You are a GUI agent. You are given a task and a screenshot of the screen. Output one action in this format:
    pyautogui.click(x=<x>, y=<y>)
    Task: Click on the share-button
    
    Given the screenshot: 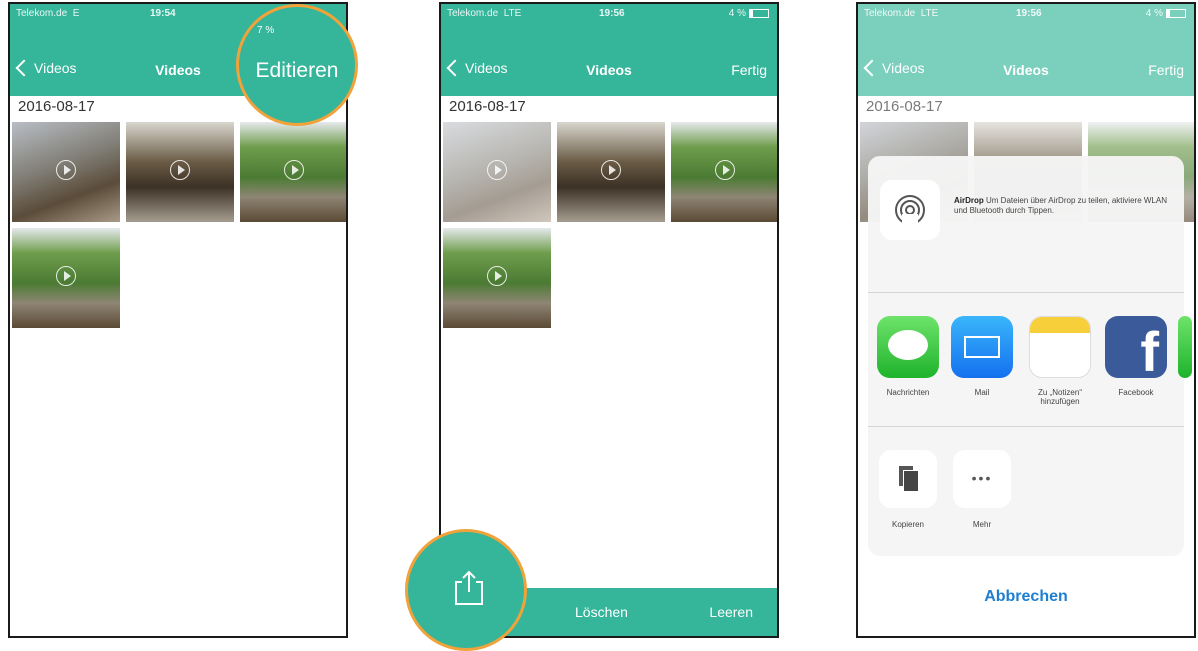 What is the action you would take?
    pyautogui.click(x=466, y=590)
    